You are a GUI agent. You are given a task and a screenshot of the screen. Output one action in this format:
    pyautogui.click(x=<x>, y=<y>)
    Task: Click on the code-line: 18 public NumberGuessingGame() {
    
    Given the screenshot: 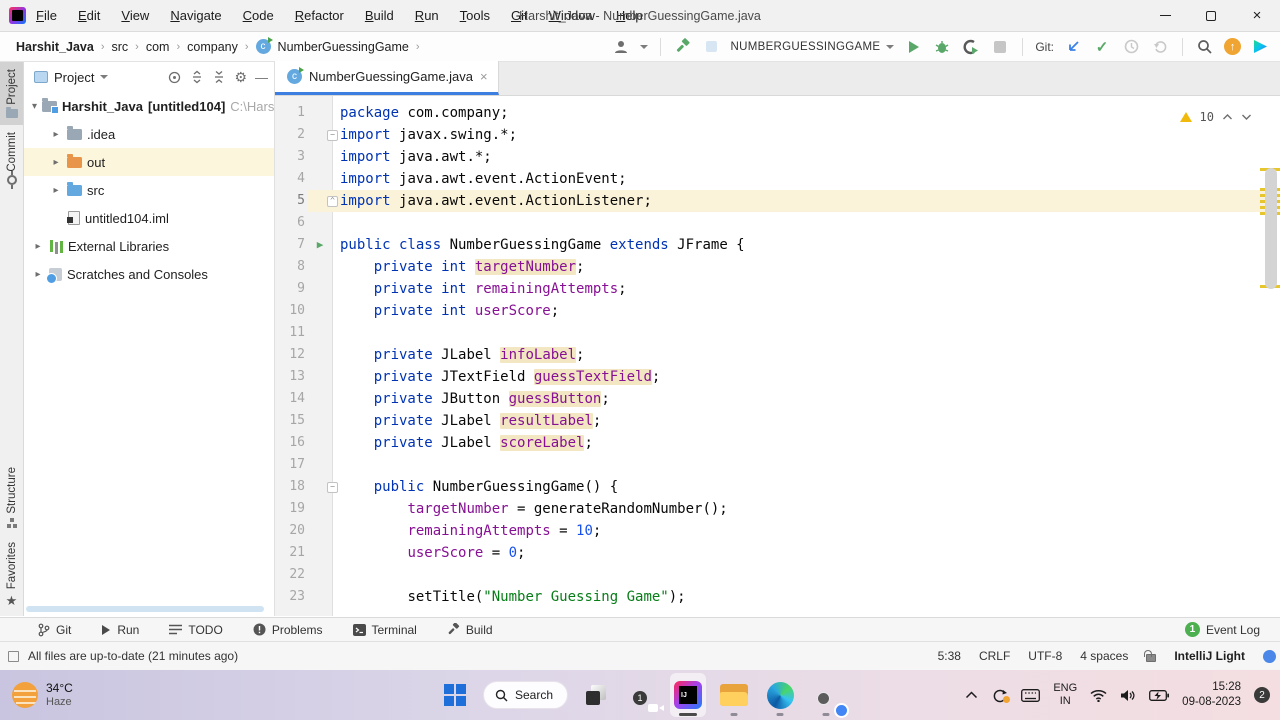 What is the action you would take?
    pyautogui.click(x=777, y=487)
    